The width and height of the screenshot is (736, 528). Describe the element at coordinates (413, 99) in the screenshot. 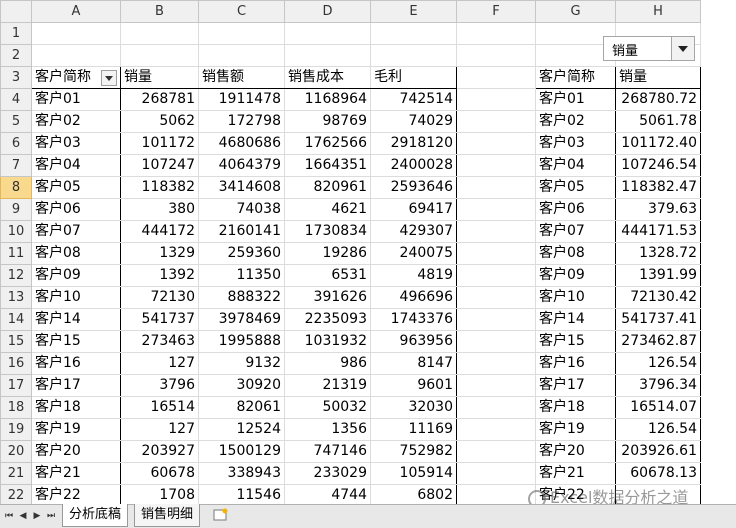

I see `left-table-cell: 742514` at that location.